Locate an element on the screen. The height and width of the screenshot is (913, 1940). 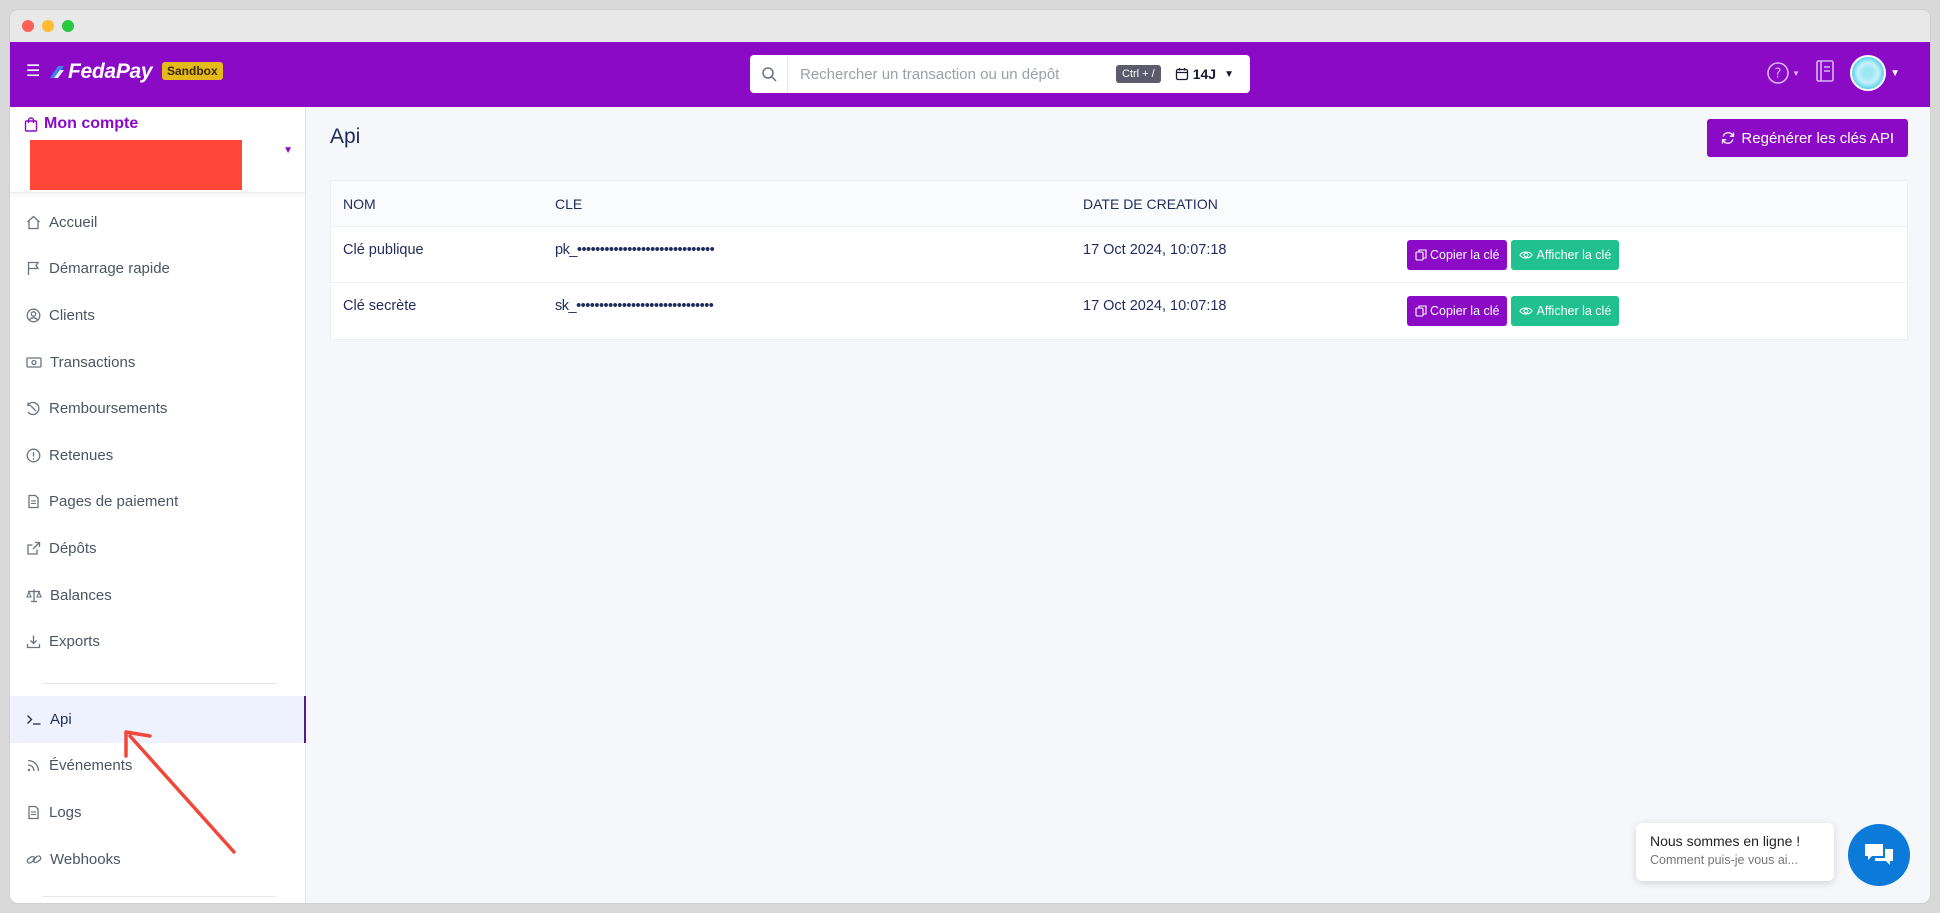
topbar-actions: ? ▼ ▼ is located at coordinates (1833, 73).